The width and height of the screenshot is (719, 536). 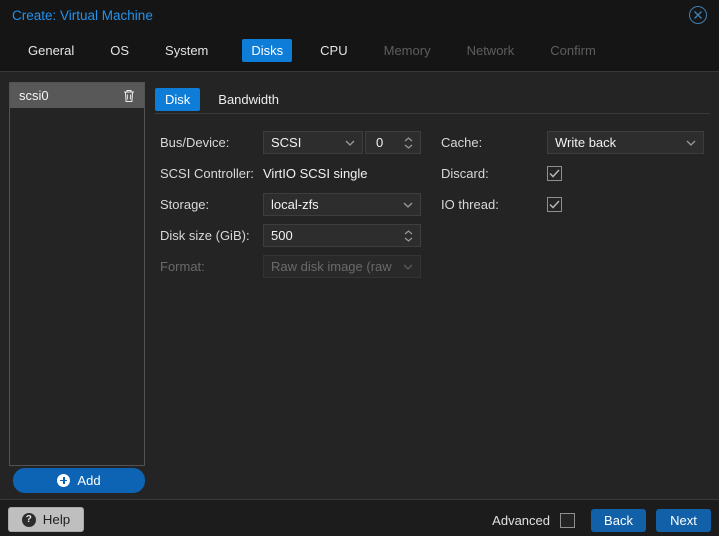 I want to click on row-format: Format: Raw disk image (raw, so click(x=295, y=266).